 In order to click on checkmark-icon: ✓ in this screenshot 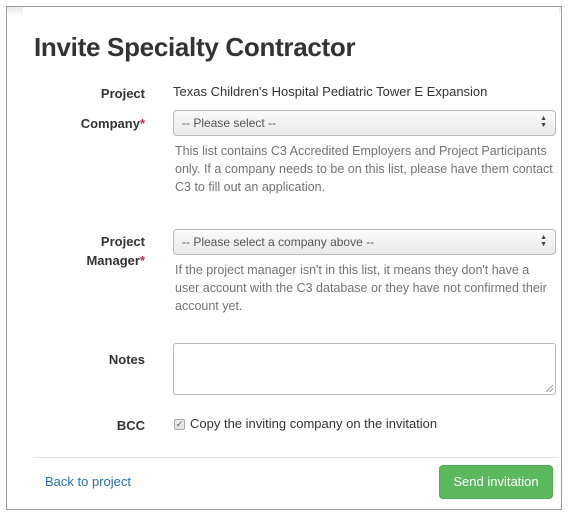, I will do `click(179, 424)`.